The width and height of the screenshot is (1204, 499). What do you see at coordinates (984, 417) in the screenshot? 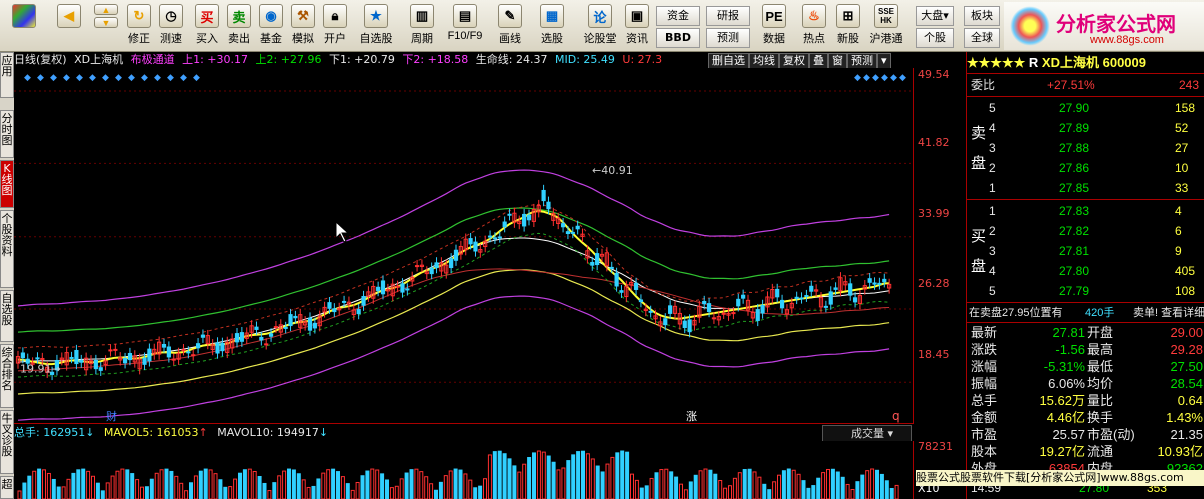
I see `stat-label: 金额` at bounding box center [984, 417].